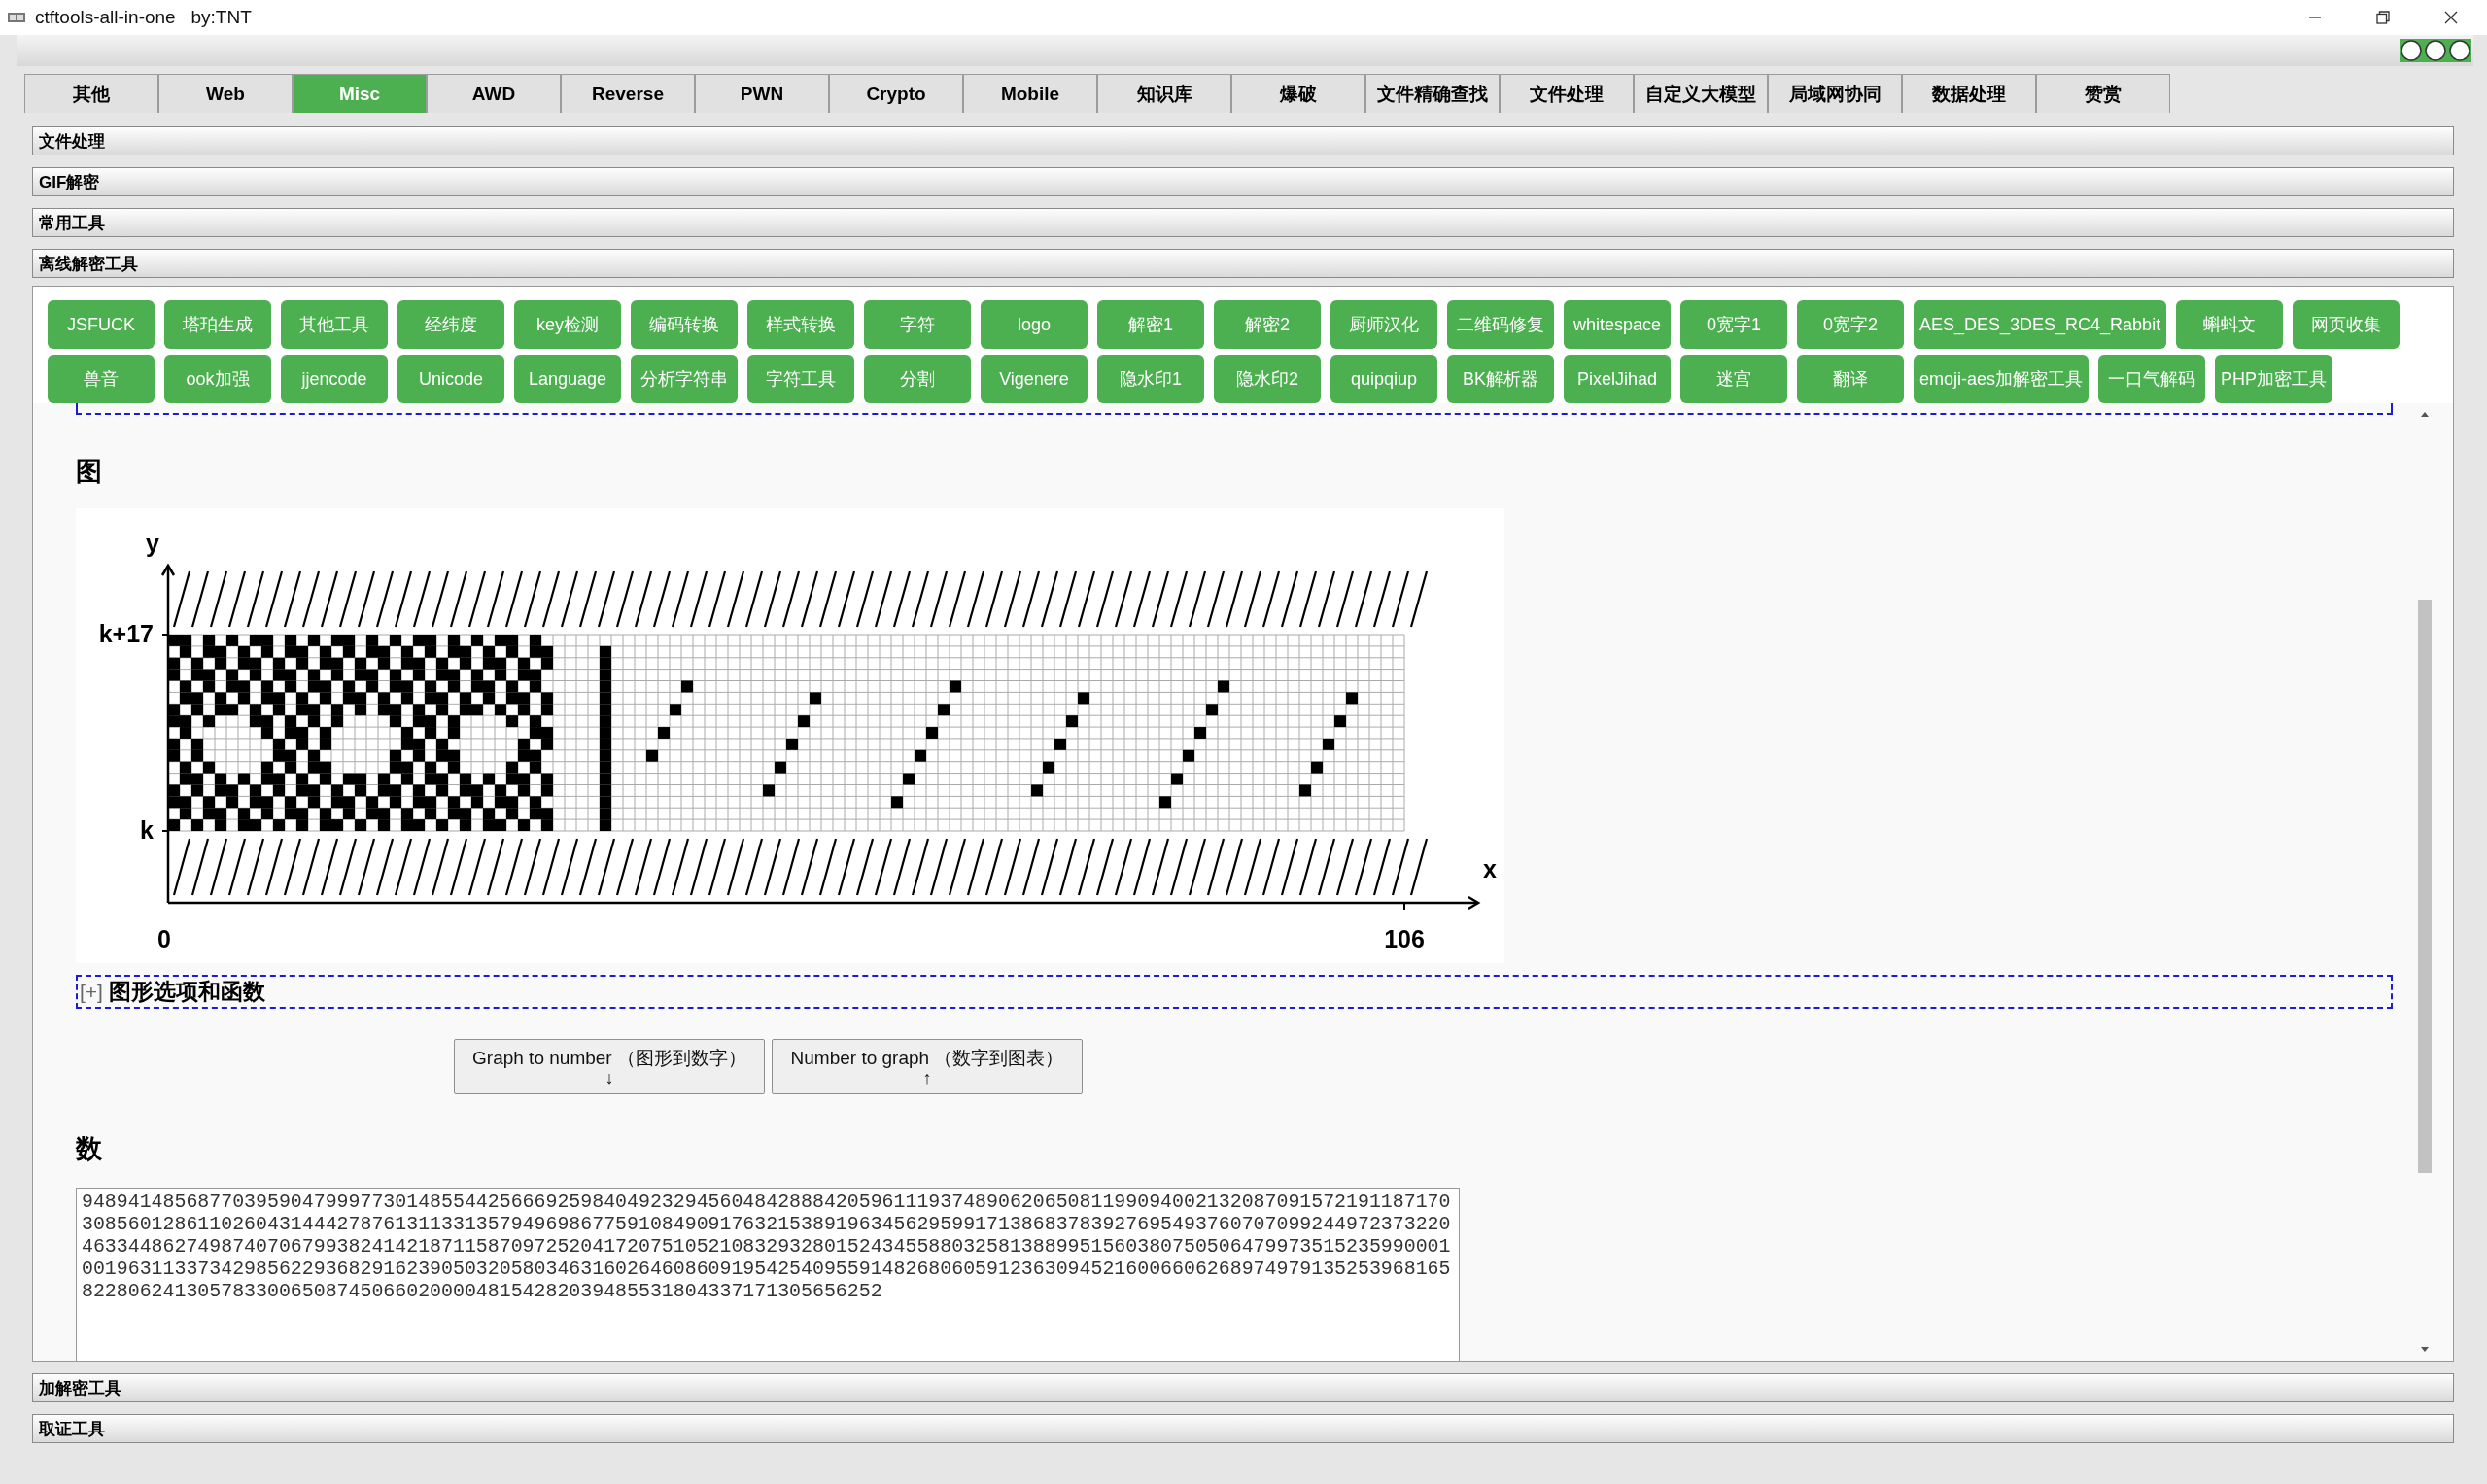  I want to click on axis-label: x, so click(1490, 868).